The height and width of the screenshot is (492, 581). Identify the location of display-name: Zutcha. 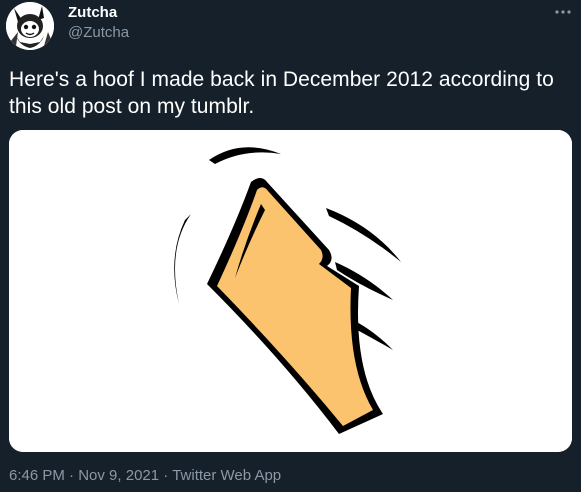
(92, 13).